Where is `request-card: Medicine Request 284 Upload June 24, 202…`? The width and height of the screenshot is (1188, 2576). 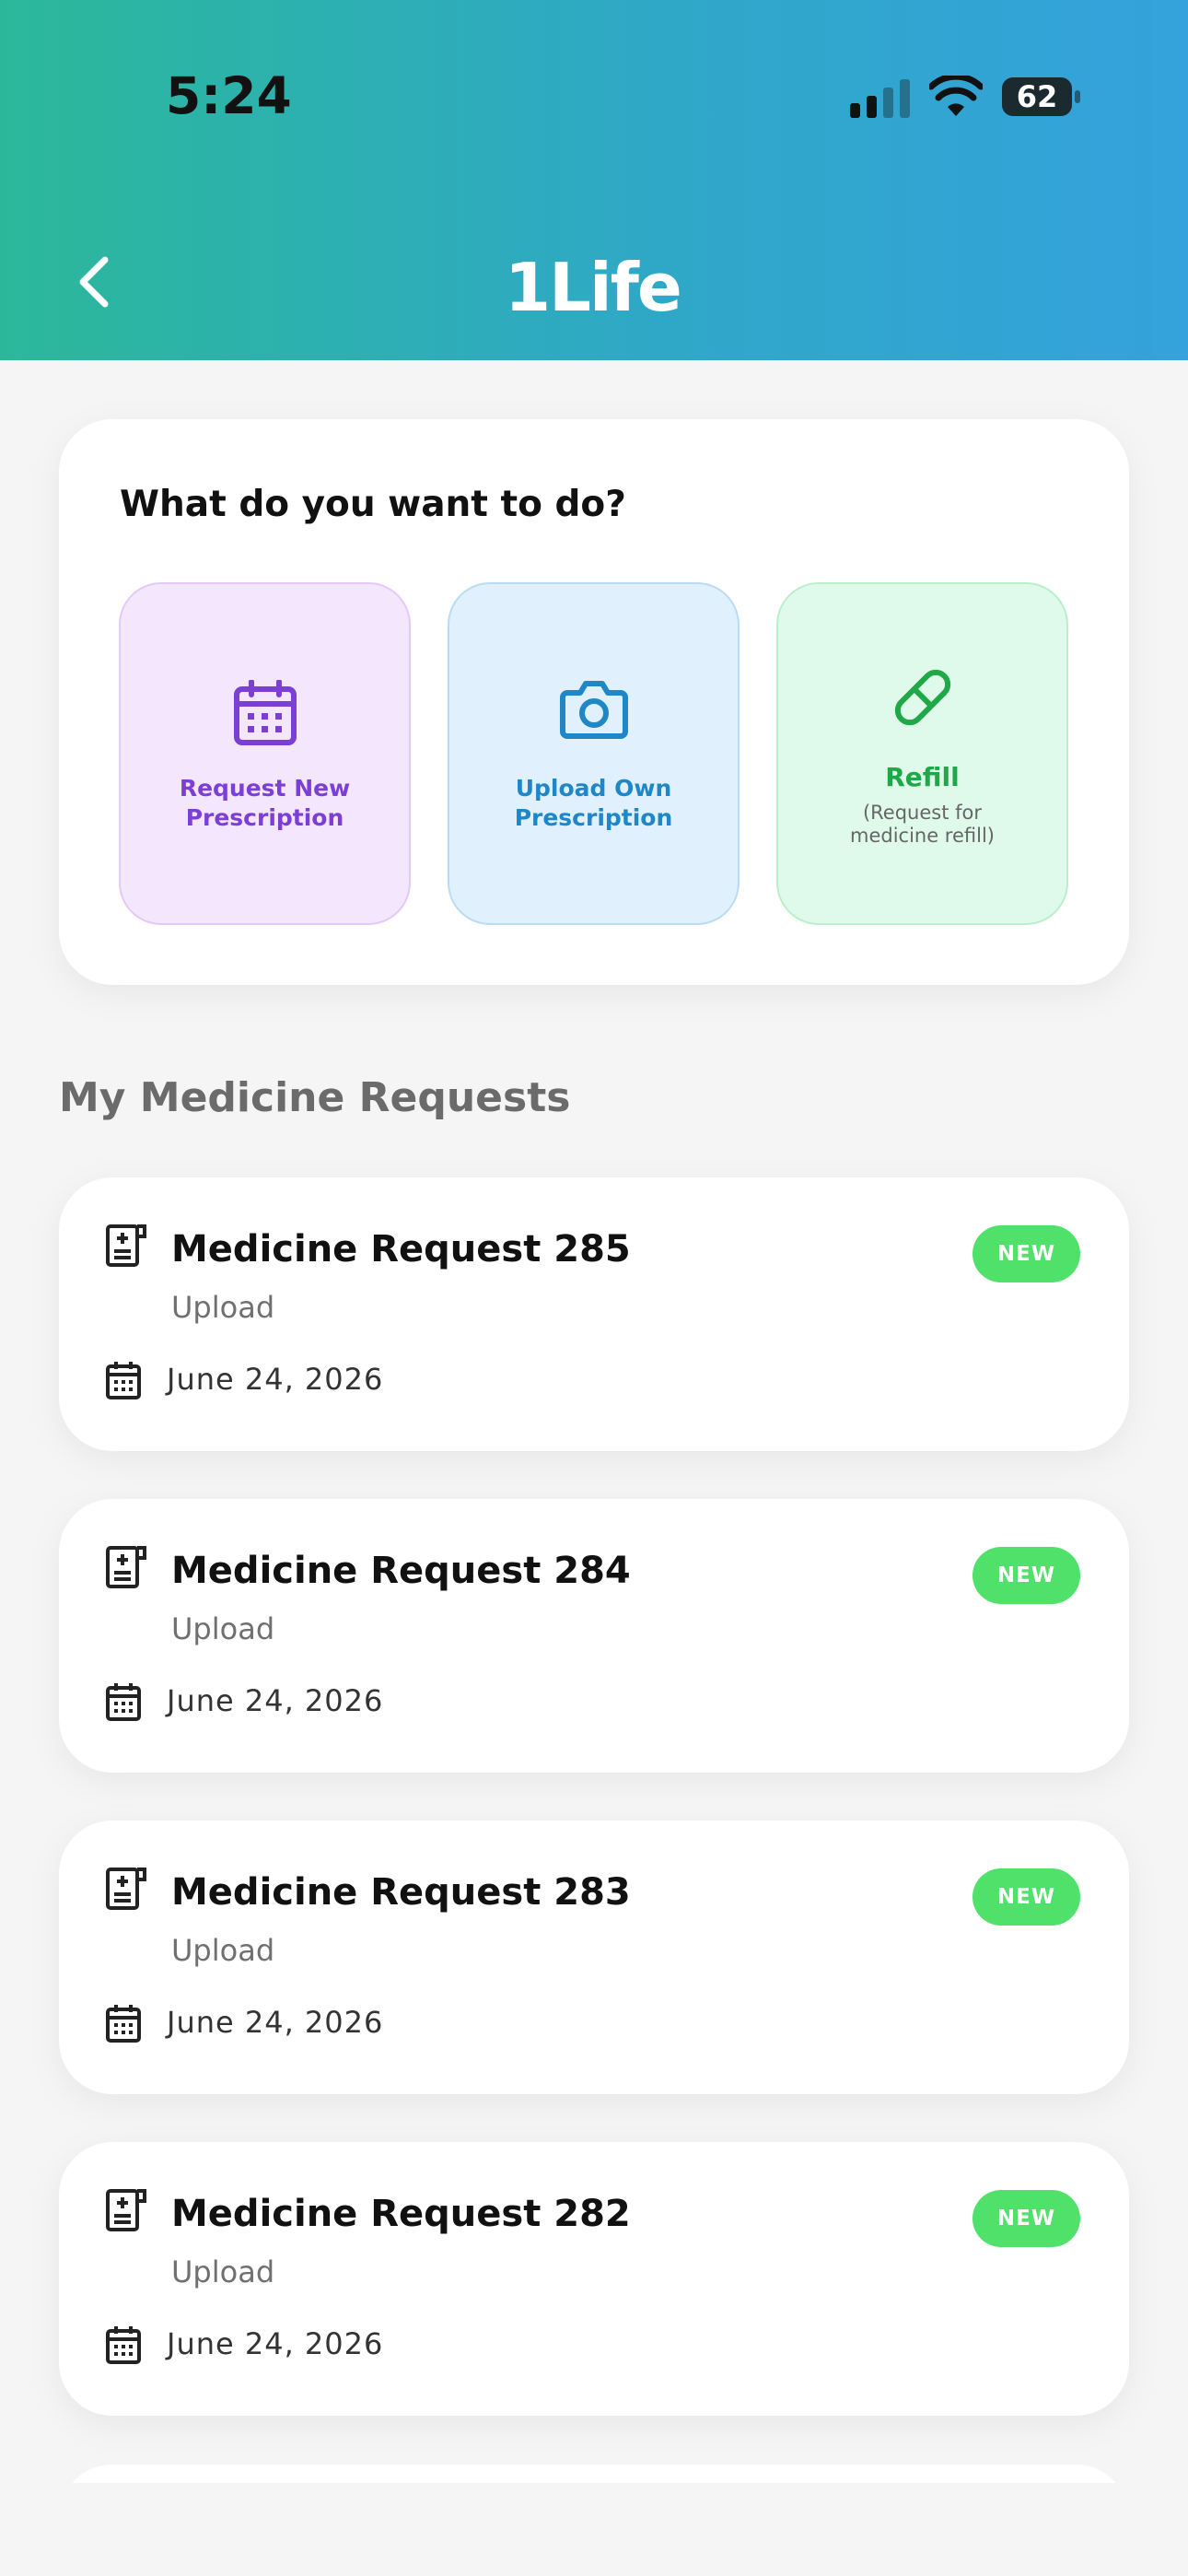
request-card: Medicine Request 284 Upload June 24, 202… is located at coordinates (594, 1636).